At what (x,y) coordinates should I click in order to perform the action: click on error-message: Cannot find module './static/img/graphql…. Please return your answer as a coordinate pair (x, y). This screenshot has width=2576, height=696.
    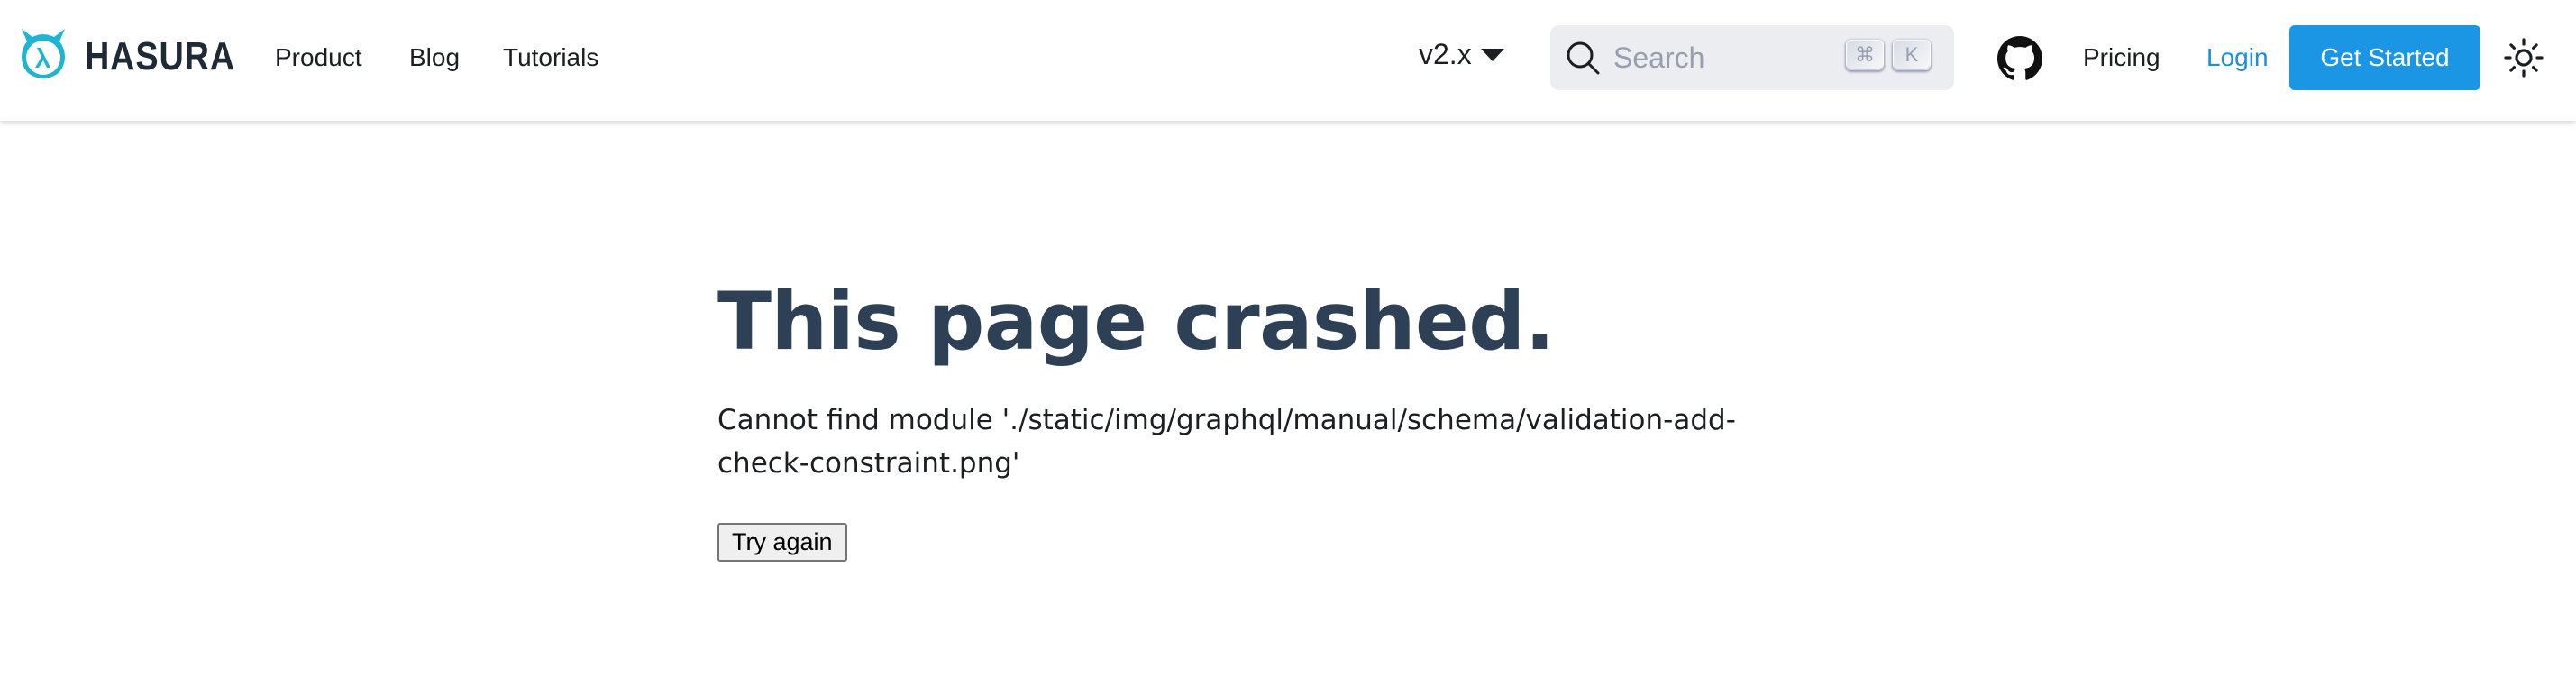
    Looking at the image, I should click on (1226, 442).